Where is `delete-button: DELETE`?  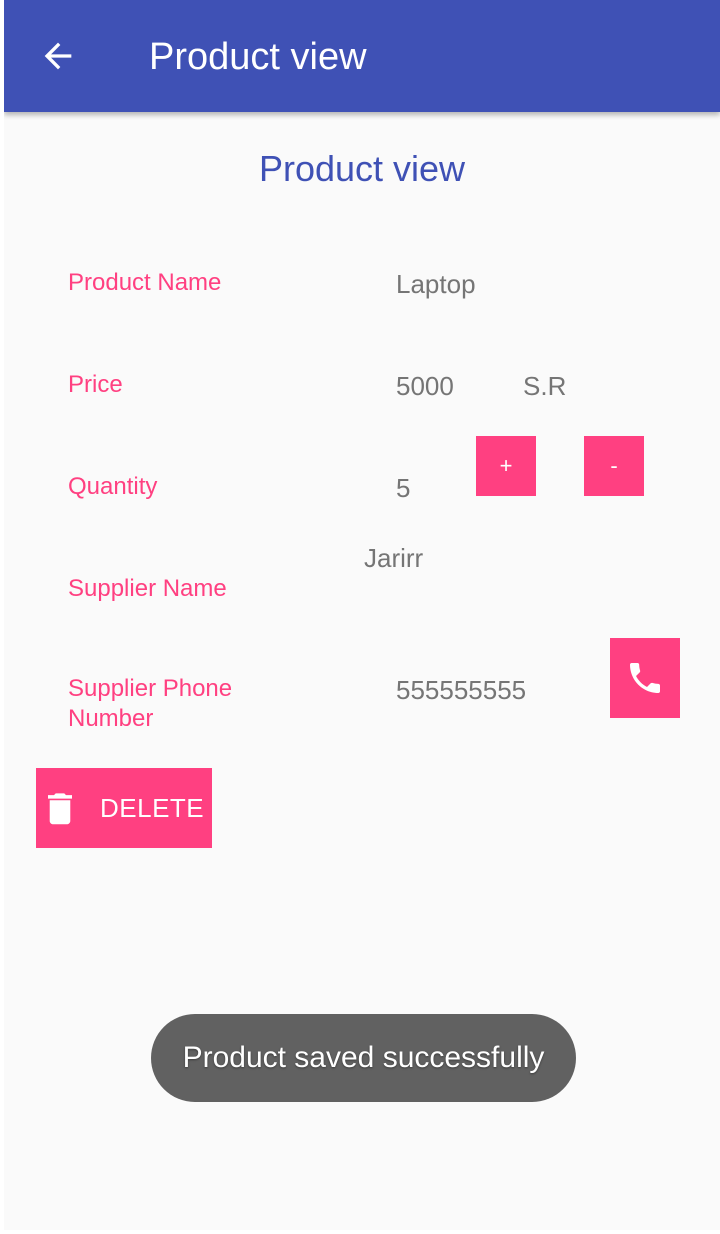
delete-button: DELETE is located at coordinates (124, 808).